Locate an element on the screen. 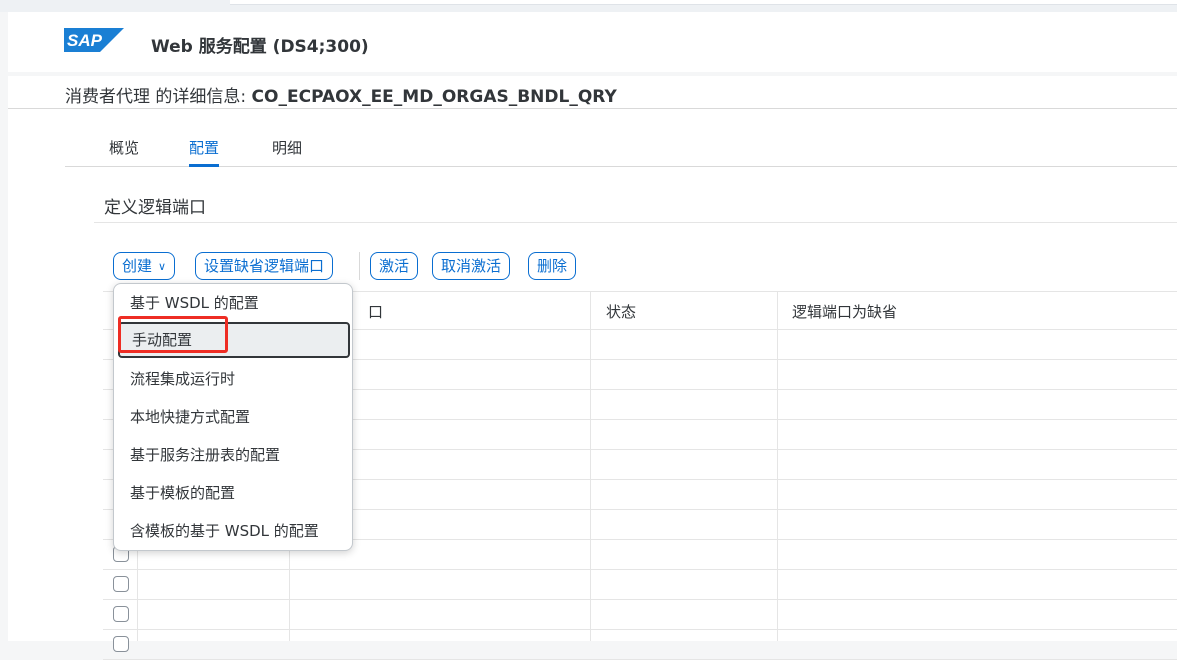 The height and width of the screenshot is (660, 1177). shell-bar: SAP Web 服务配置 (DS4;300) is located at coordinates (592, 42).